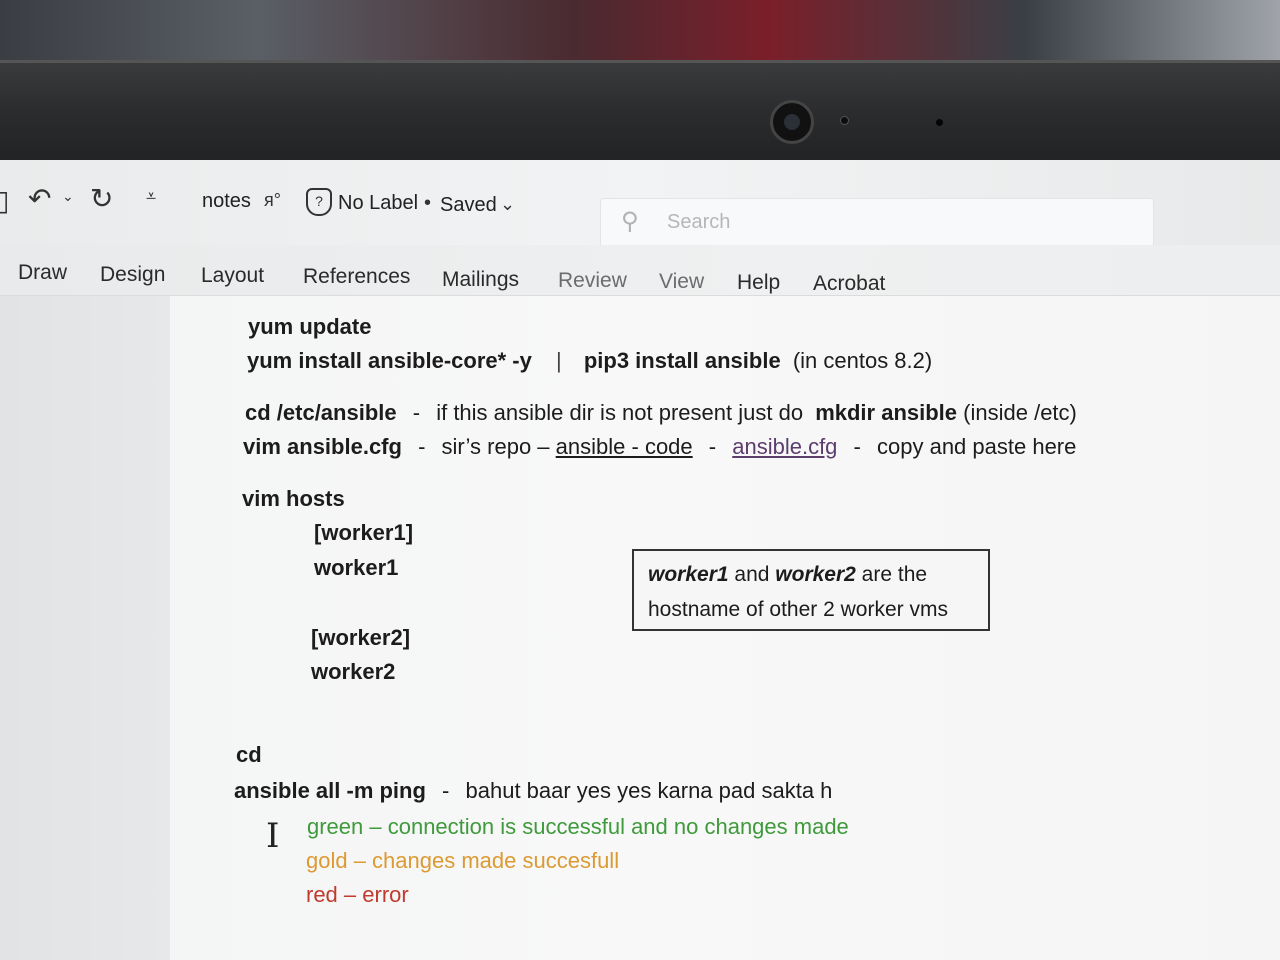 This screenshot has height=960, width=1280. What do you see at coordinates (39, 198) in the screenshot?
I see `undo-icon: ↶` at bounding box center [39, 198].